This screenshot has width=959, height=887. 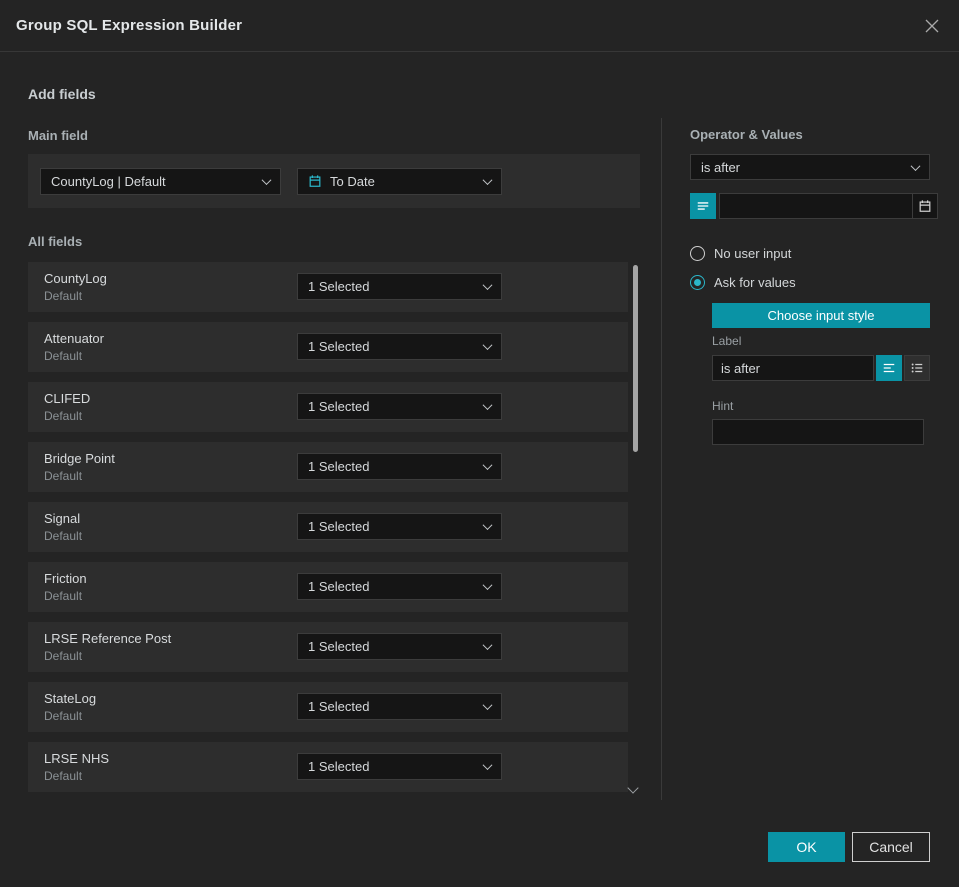 What do you see at coordinates (697, 253) in the screenshot?
I see `radio-unselected-icon` at bounding box center [697, 253].